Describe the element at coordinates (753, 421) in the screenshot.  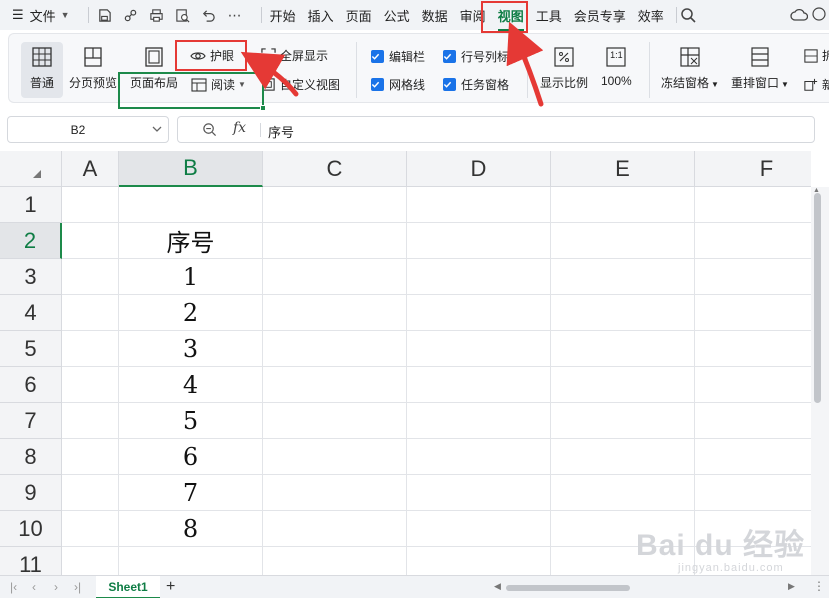
I see `cell-f7` at that location.